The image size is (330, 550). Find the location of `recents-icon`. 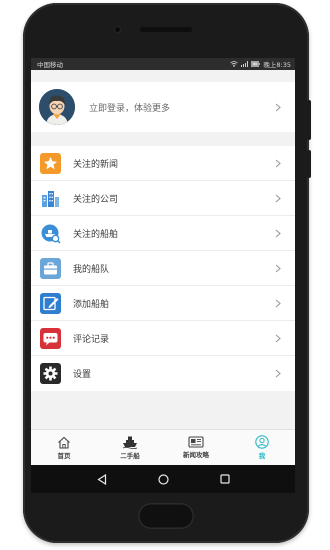

recents-icon is located at coordinates (224, 479).